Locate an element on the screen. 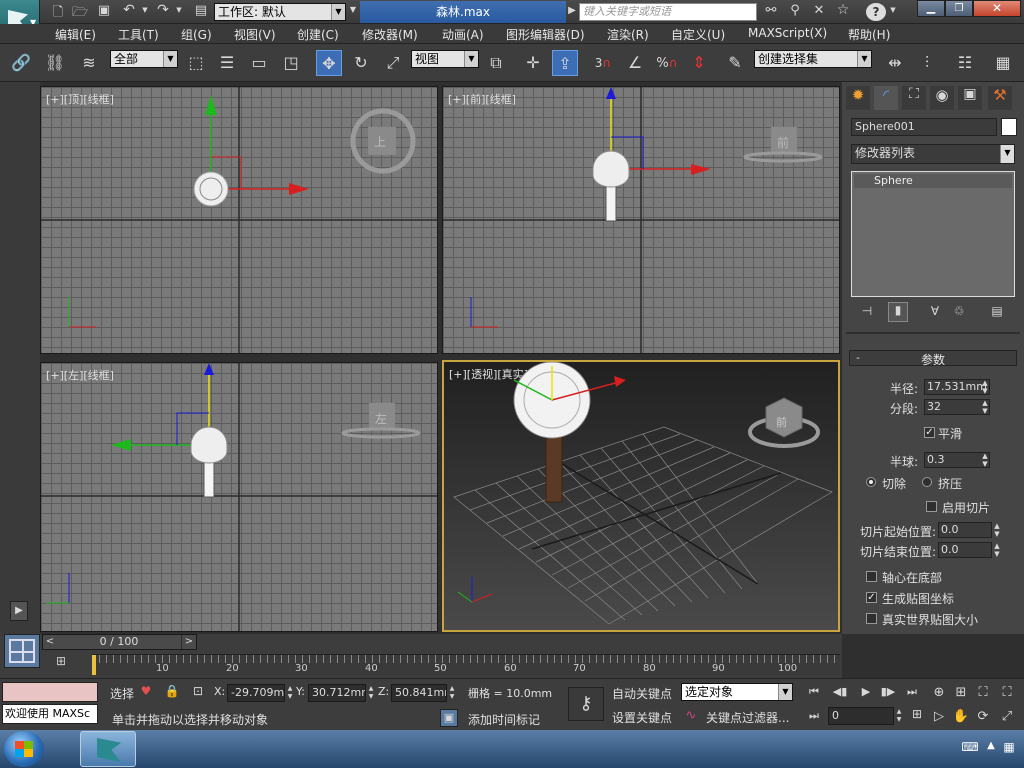 The height and width of the screenshot is (768, 1024). menu-graph-editors: 图形编辑器(D) is located at coordinates (545, 34).